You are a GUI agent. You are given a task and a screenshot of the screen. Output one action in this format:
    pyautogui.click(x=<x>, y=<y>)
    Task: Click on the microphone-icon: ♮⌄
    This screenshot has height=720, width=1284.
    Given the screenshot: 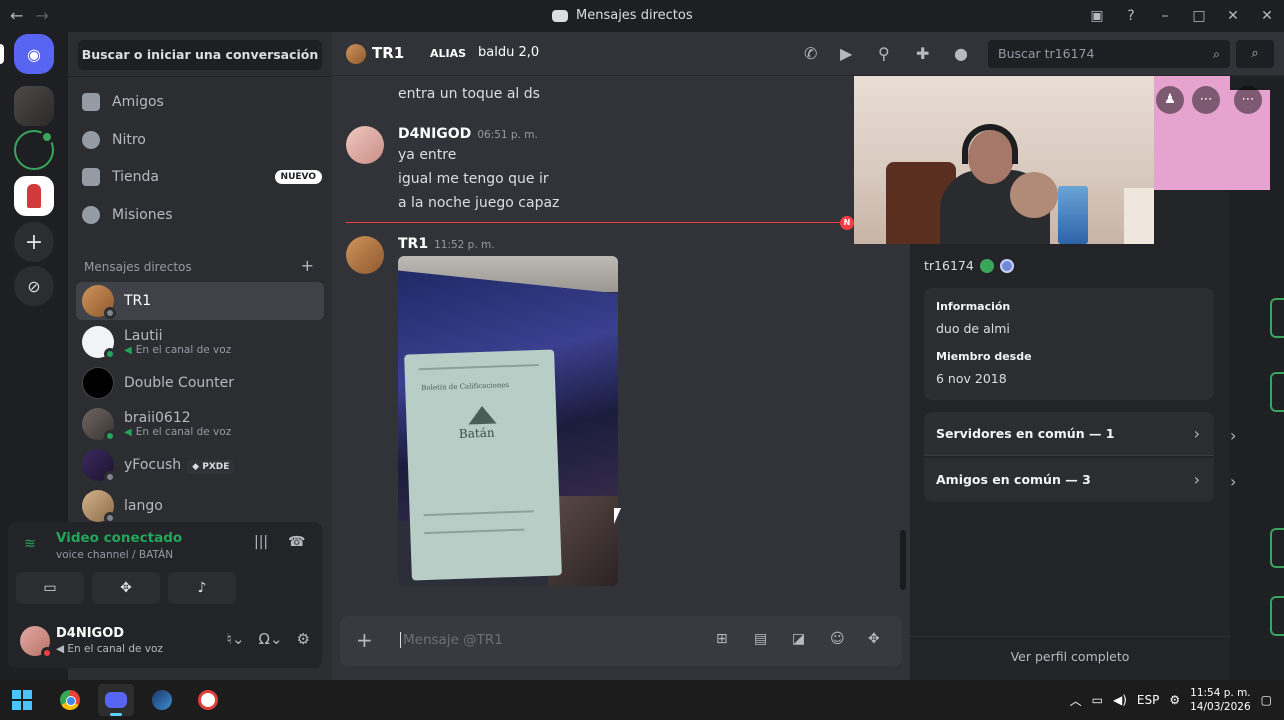 What is the action you would take?
    pyautogui.click(x=236, y=639)
    